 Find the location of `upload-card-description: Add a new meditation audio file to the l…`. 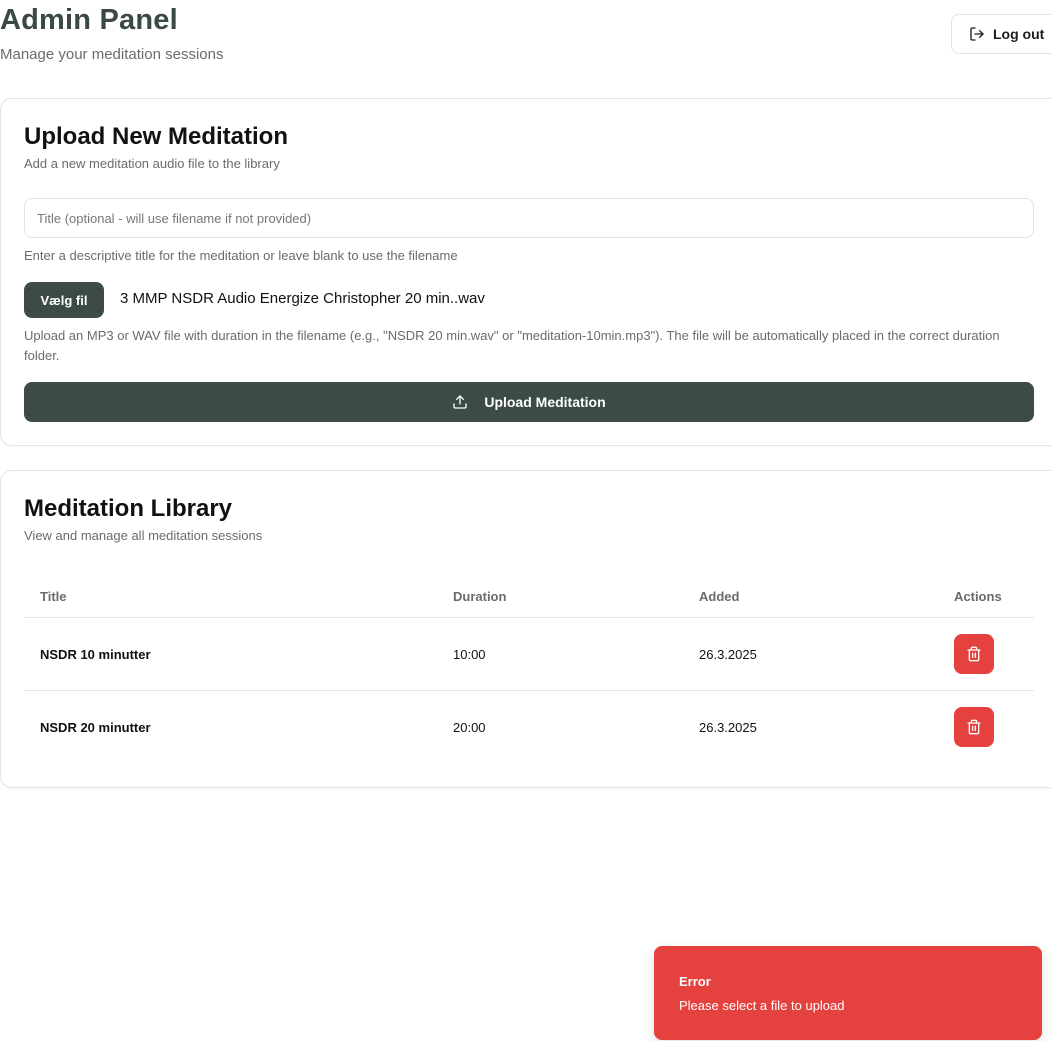

upload-card-description: Add a new meditation audio file to the l… is located at coordinates (152, 163).